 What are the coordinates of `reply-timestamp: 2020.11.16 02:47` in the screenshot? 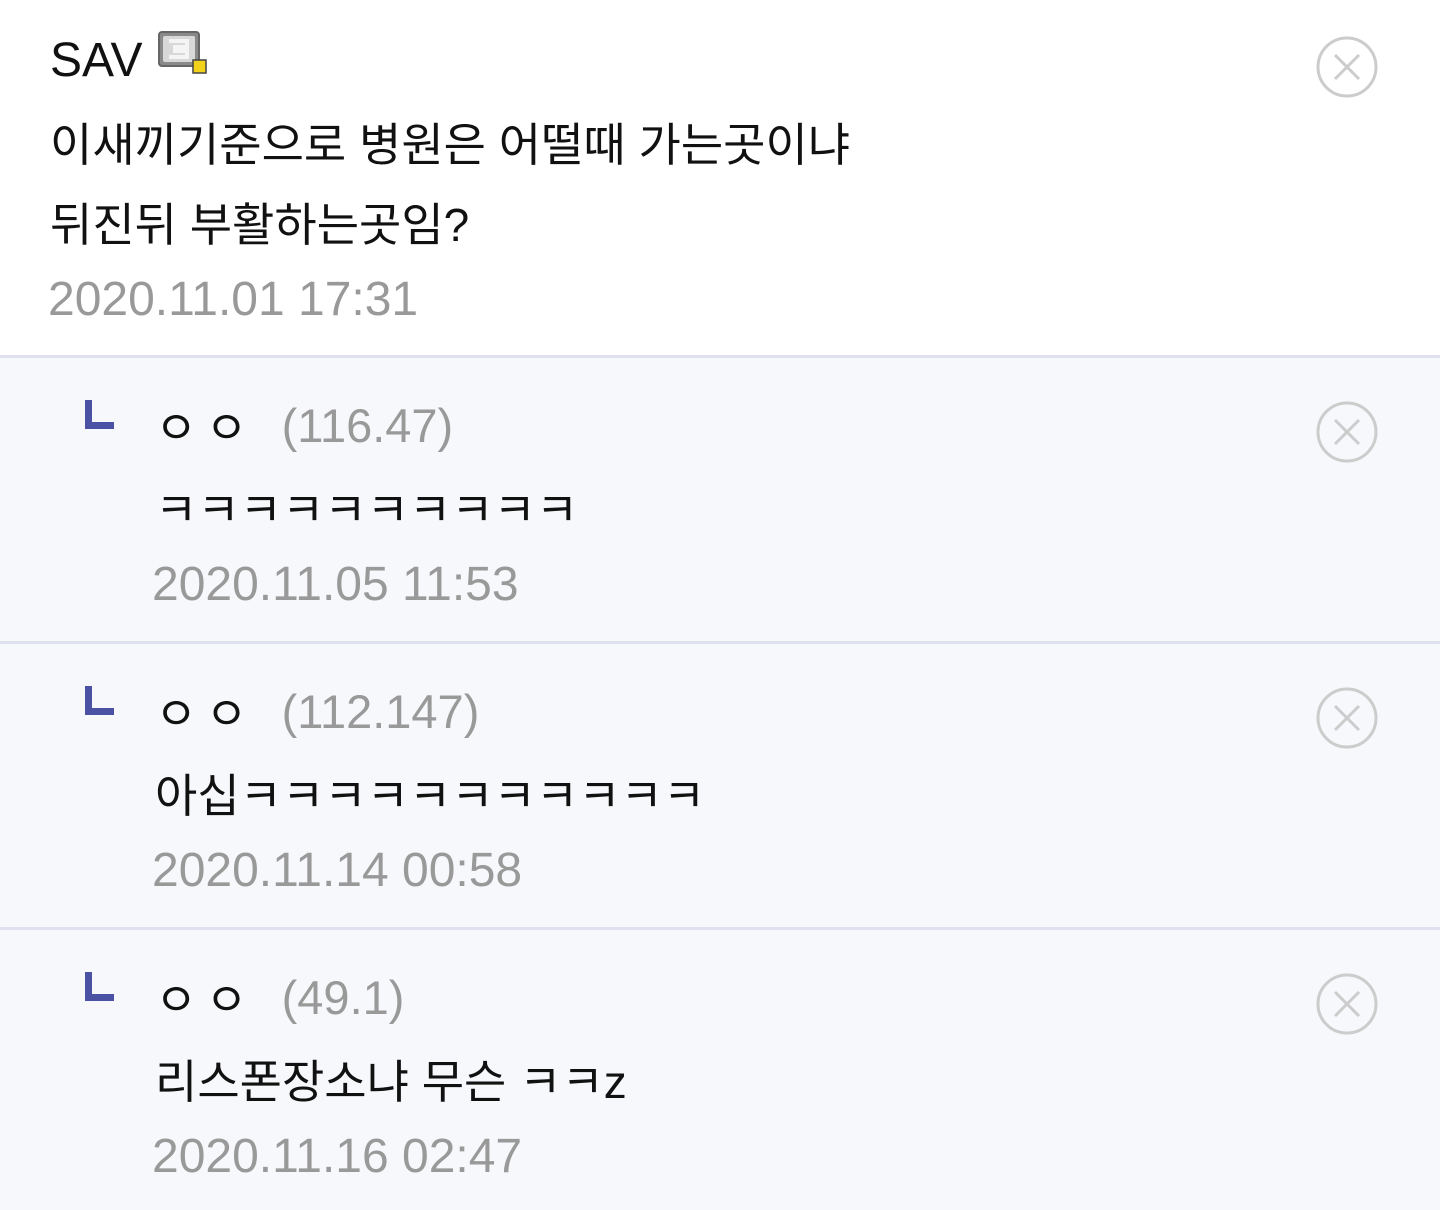 It's located at (337, 1156).